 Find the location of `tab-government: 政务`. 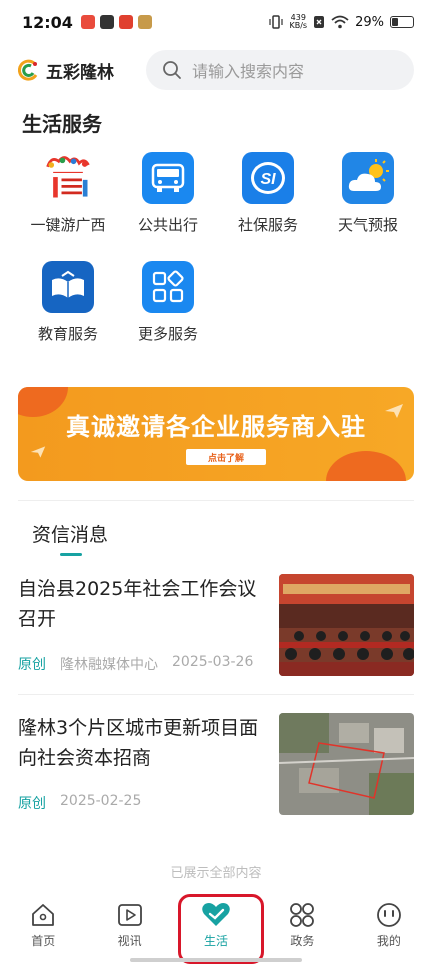

tab-government: 政务 is located at coordinates (302, 928).